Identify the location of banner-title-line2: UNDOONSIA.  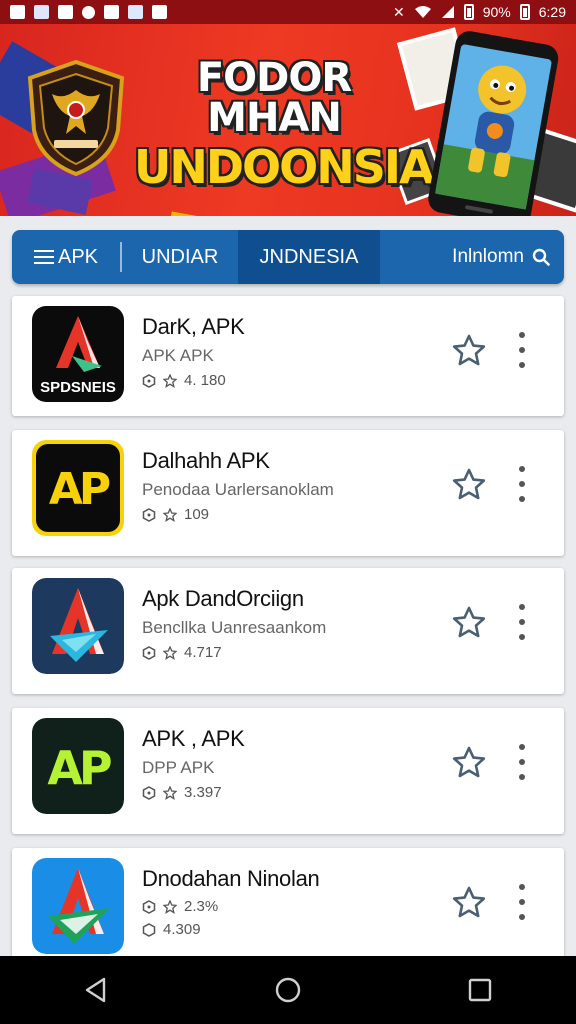
(284, 167).